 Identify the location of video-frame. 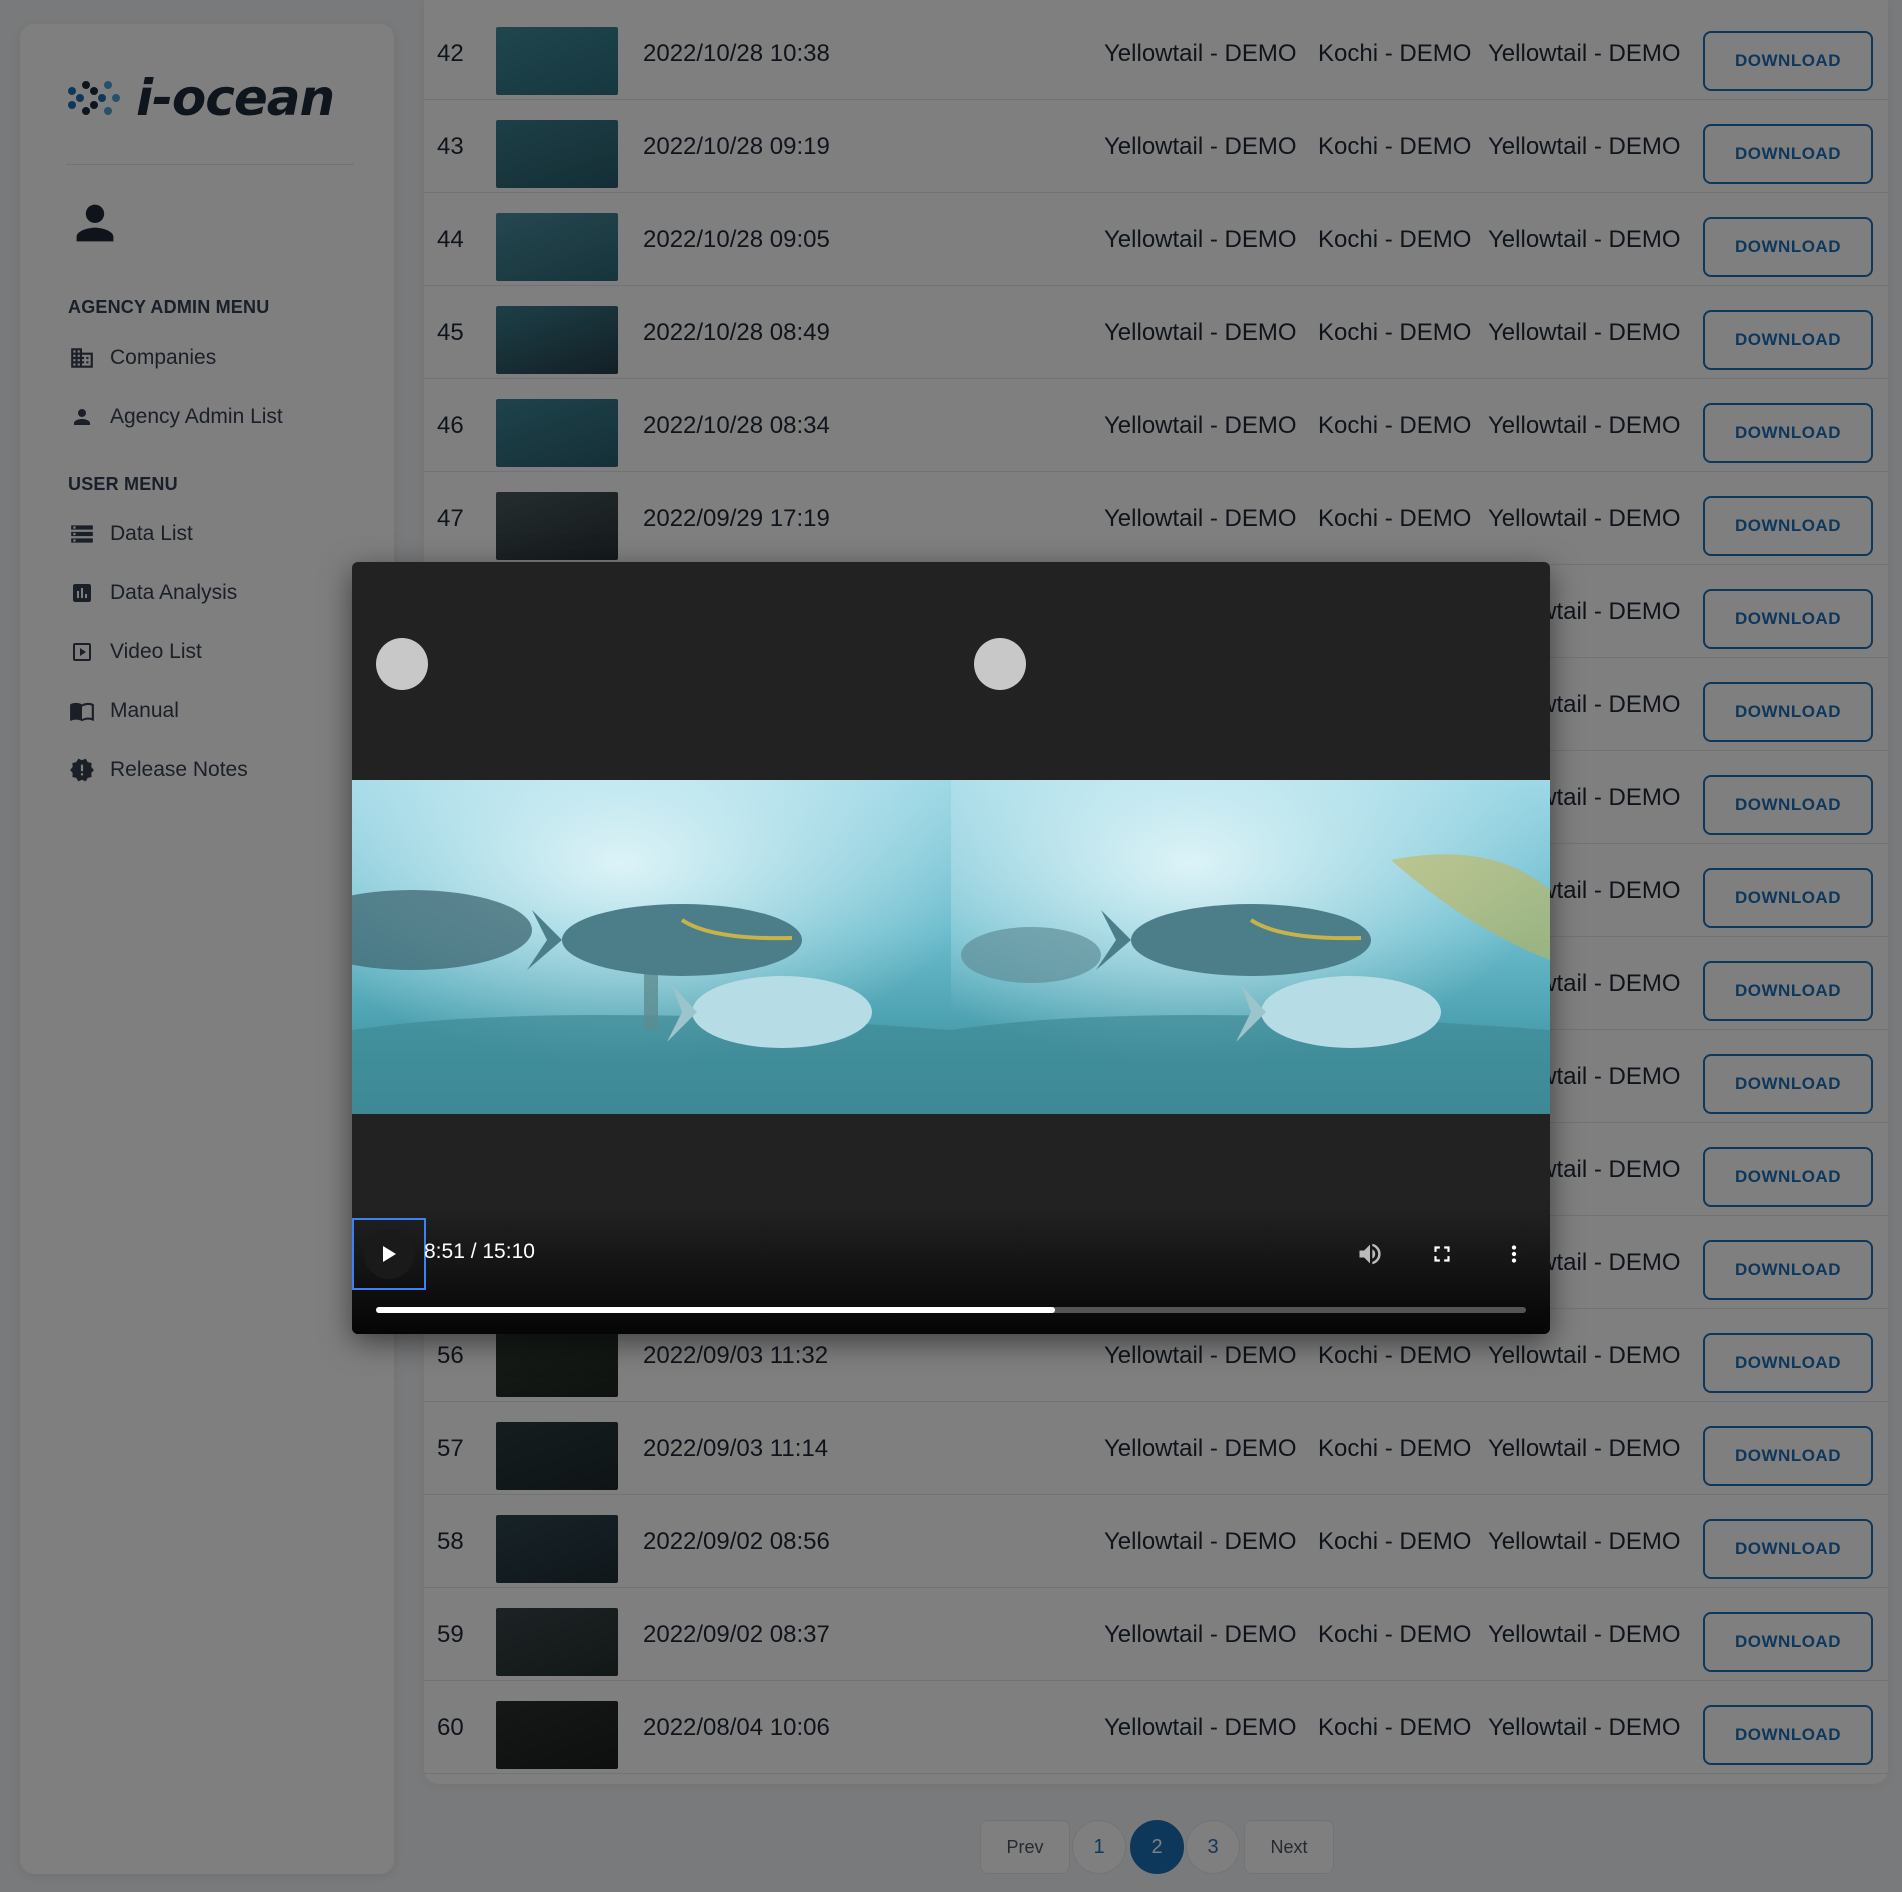
(951, 947).